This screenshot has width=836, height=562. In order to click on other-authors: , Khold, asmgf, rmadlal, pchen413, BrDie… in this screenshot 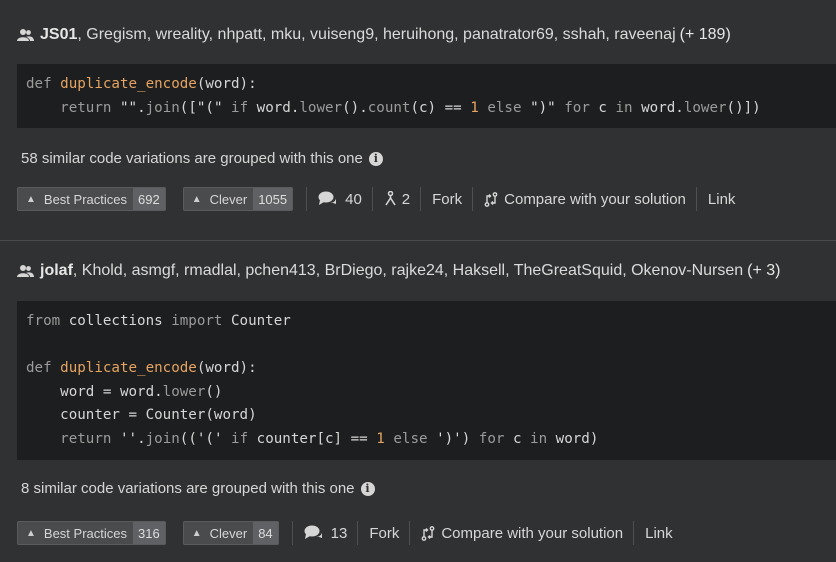, I will do `click(408, 270)`.